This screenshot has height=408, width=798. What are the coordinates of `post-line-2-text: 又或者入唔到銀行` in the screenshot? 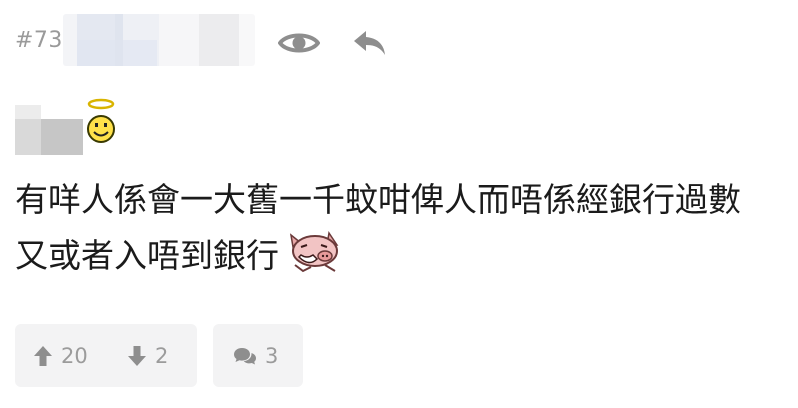 It's located at (147, 255).